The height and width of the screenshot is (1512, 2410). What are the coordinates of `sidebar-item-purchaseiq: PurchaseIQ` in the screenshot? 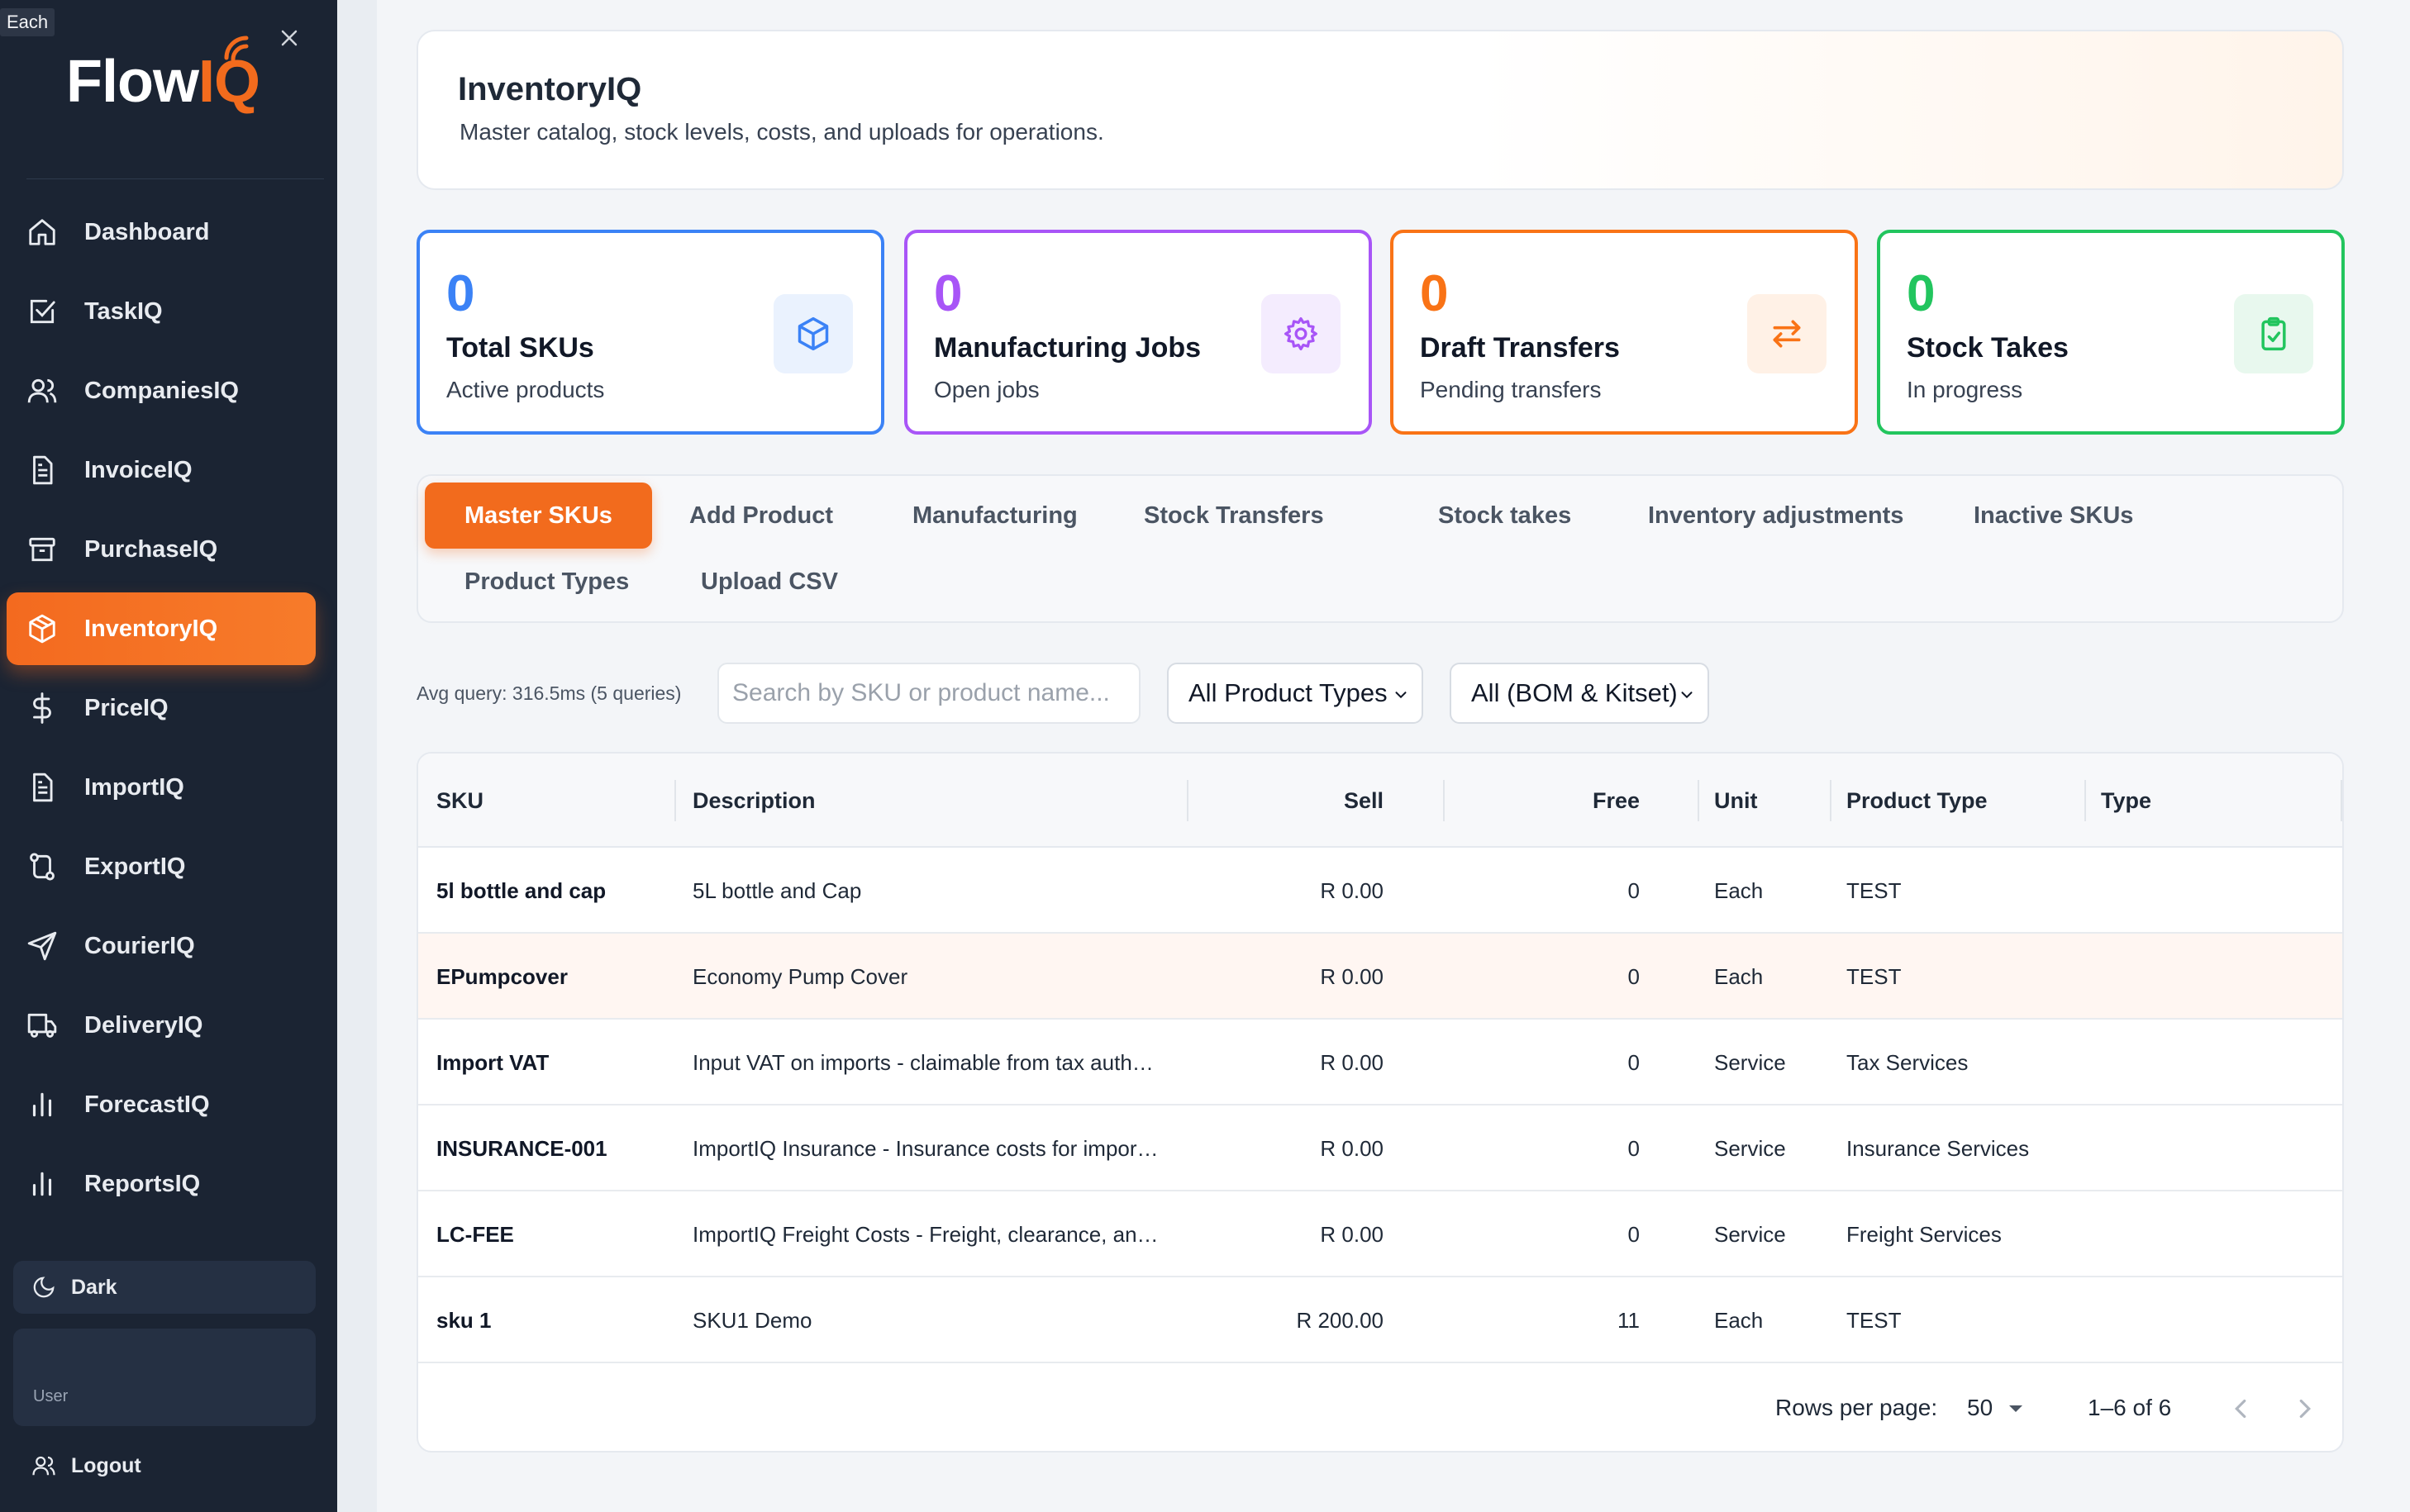 It's located at (161, 549).